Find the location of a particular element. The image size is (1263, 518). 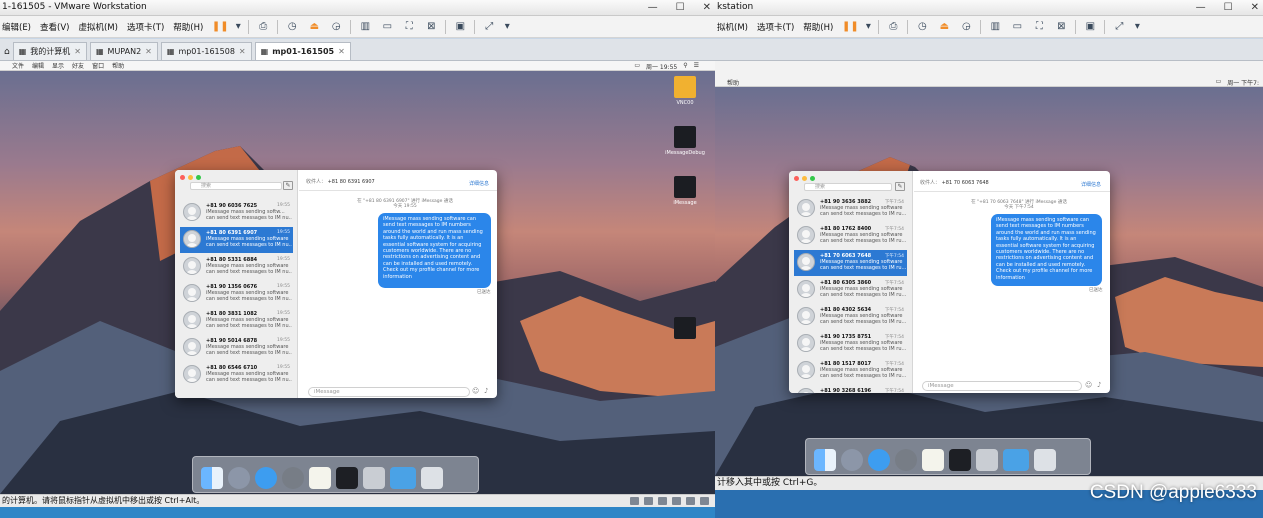

desktop-icon-imessage: iMessage is located at coordinates (685, 191).